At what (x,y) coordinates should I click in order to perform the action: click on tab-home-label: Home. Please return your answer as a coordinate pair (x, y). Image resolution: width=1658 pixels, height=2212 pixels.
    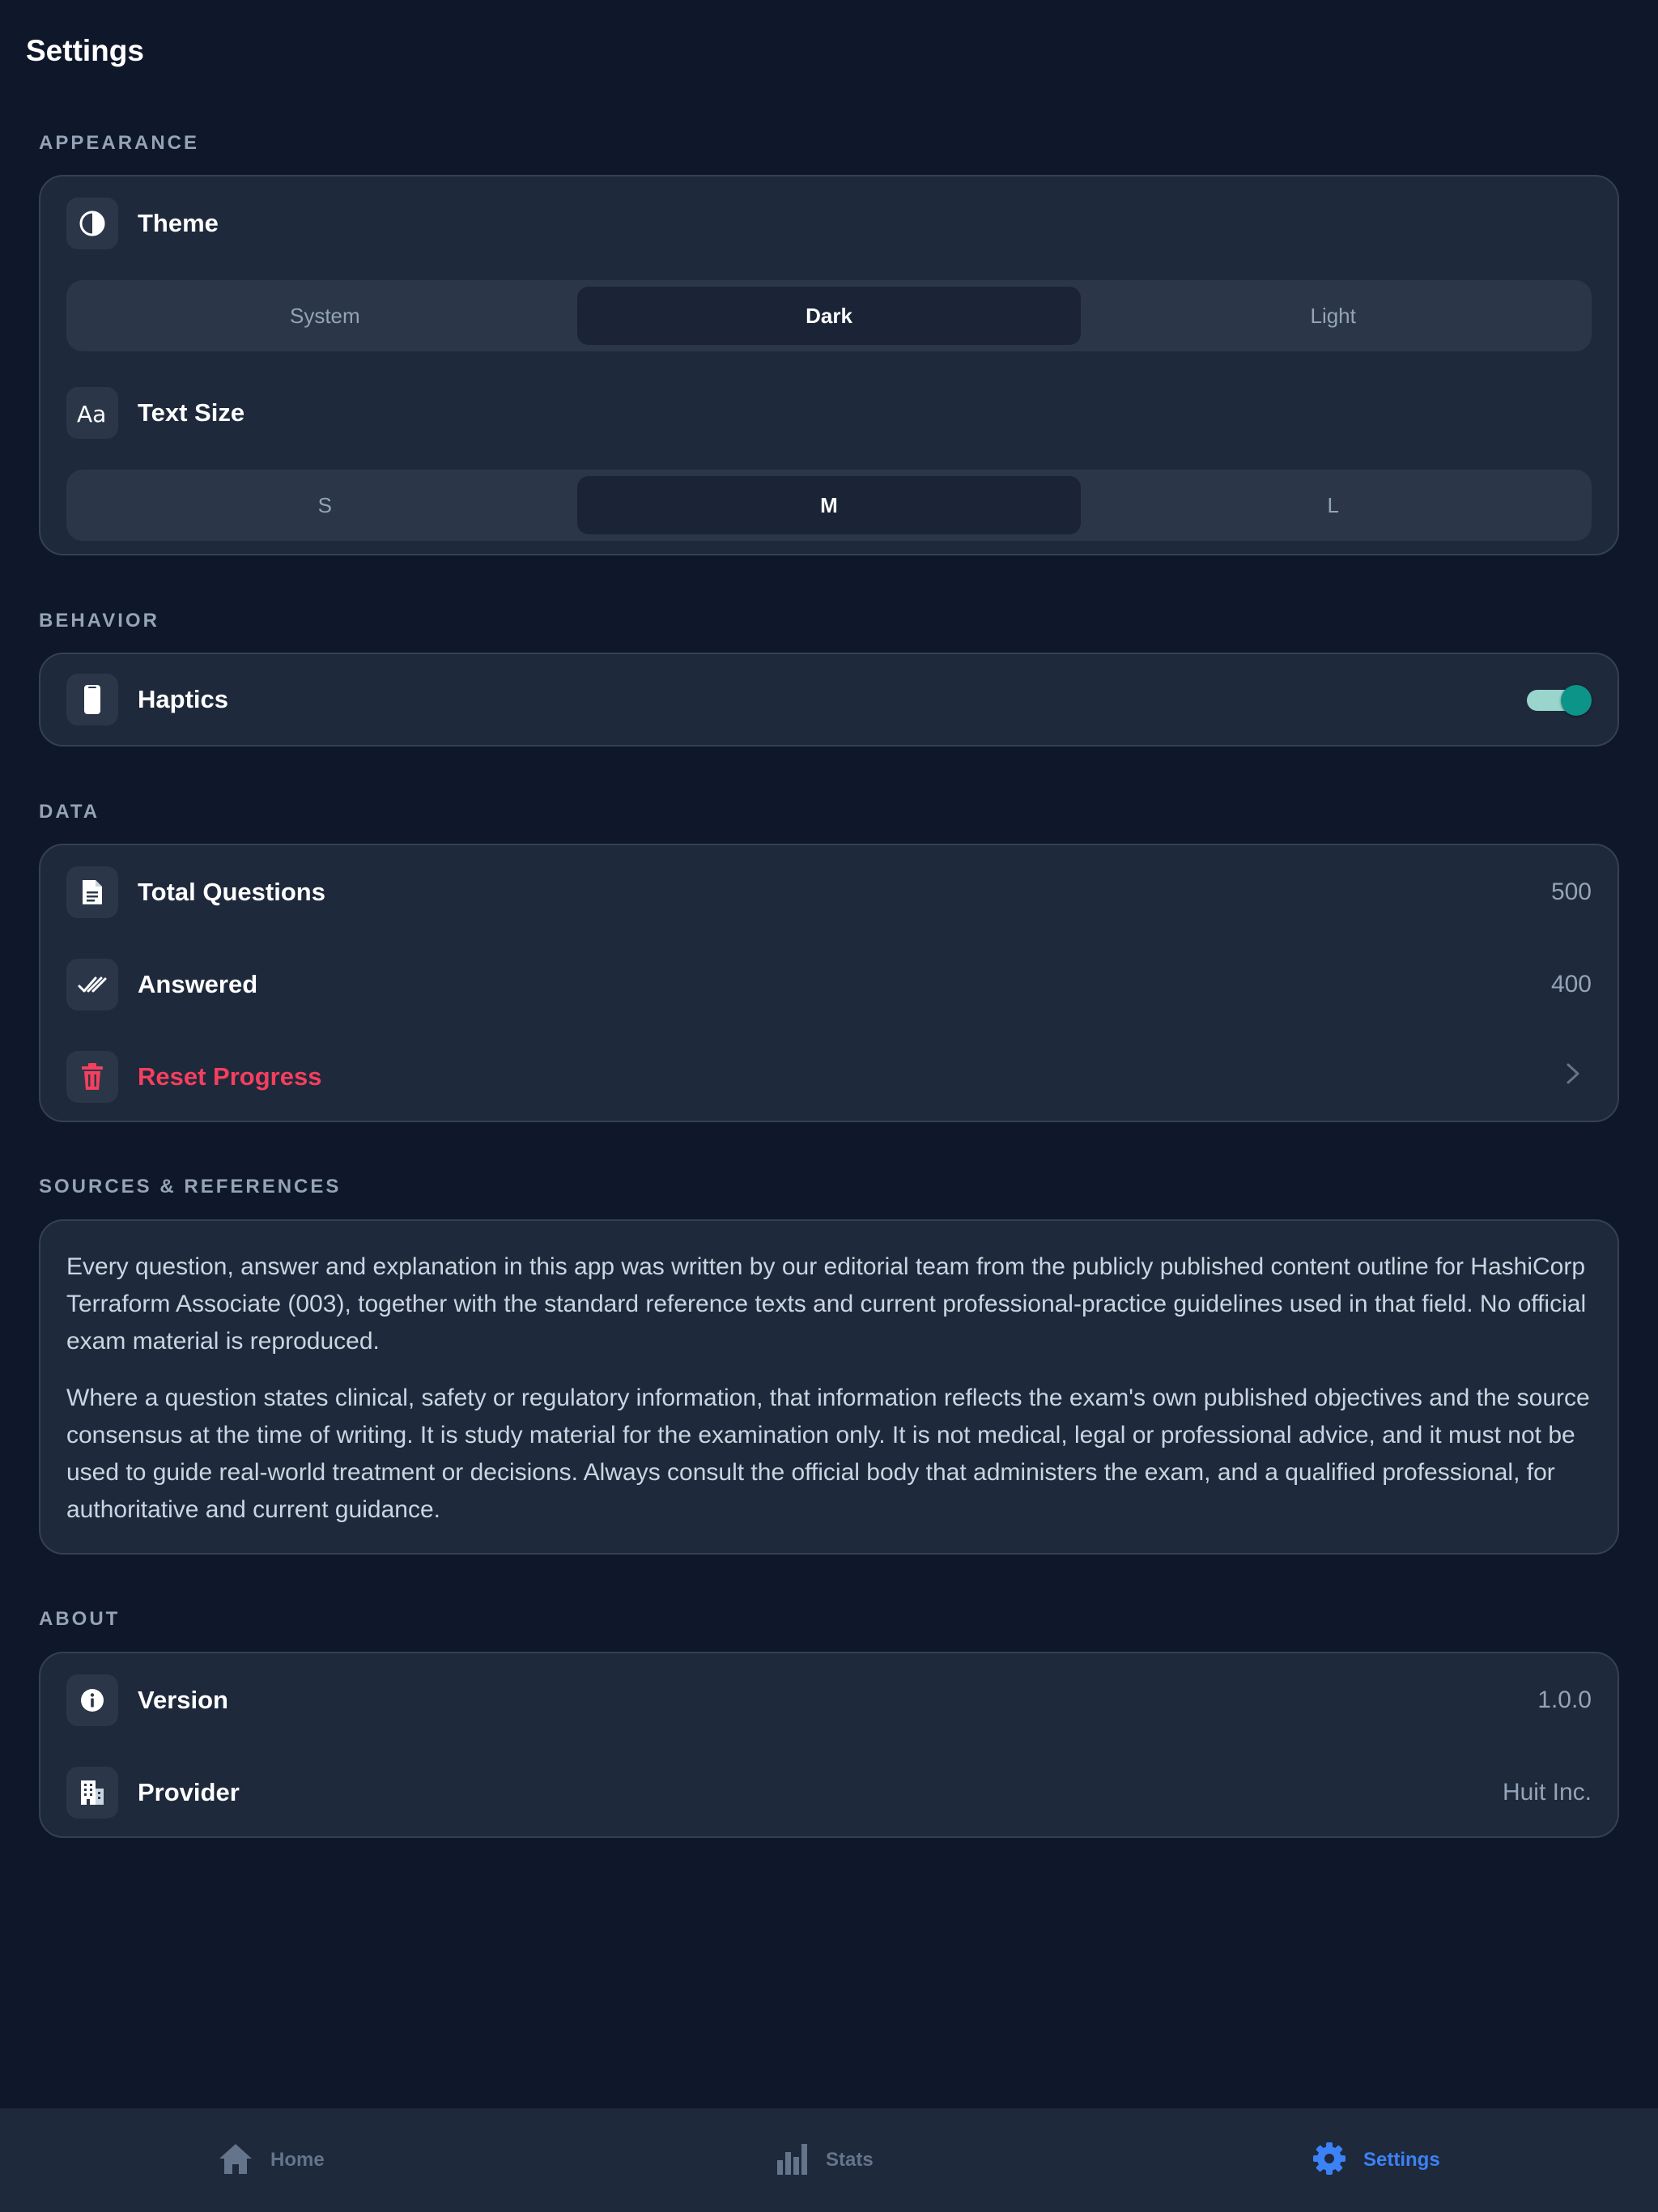
    Looking at the image, I should click on (297, 2160).